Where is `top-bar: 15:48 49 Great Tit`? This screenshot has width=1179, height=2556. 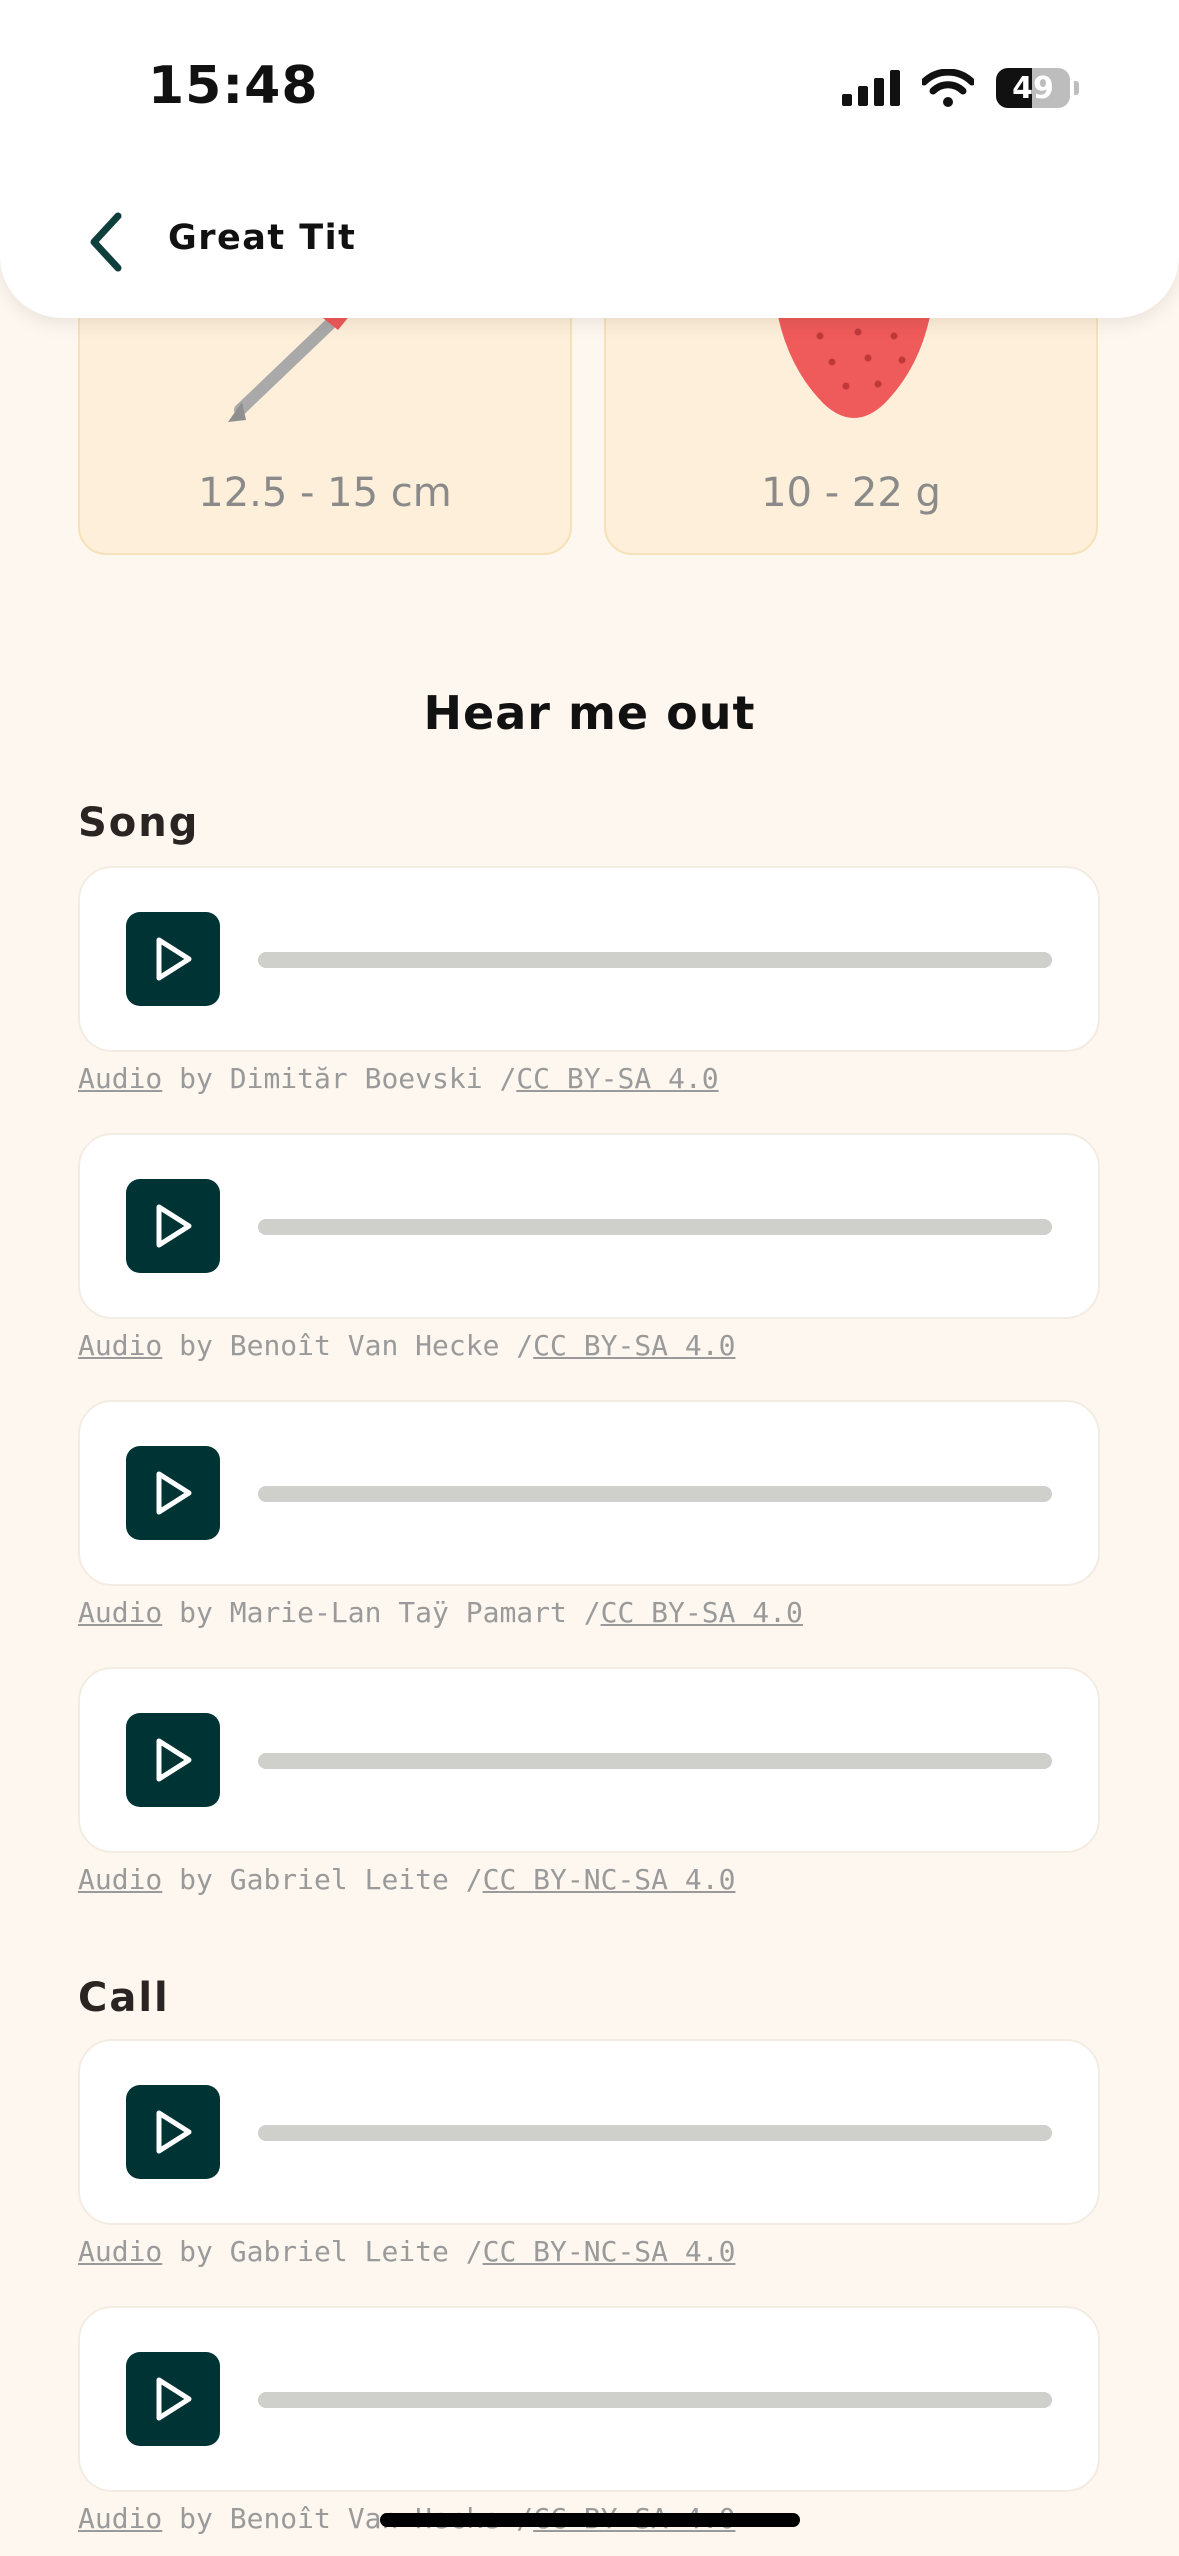
top-bar: 15:48 49 Great Tit is located at coordinates (589, 159).